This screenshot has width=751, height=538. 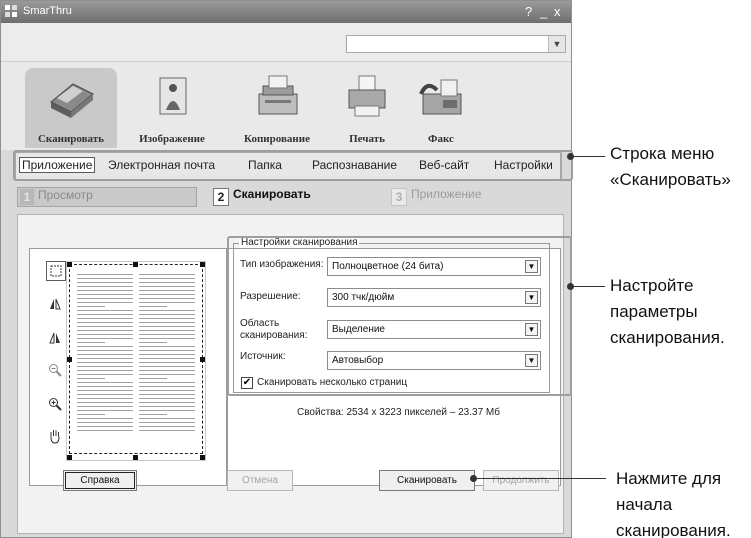 I want to click on fax-icon, so click(x=440, y=97).